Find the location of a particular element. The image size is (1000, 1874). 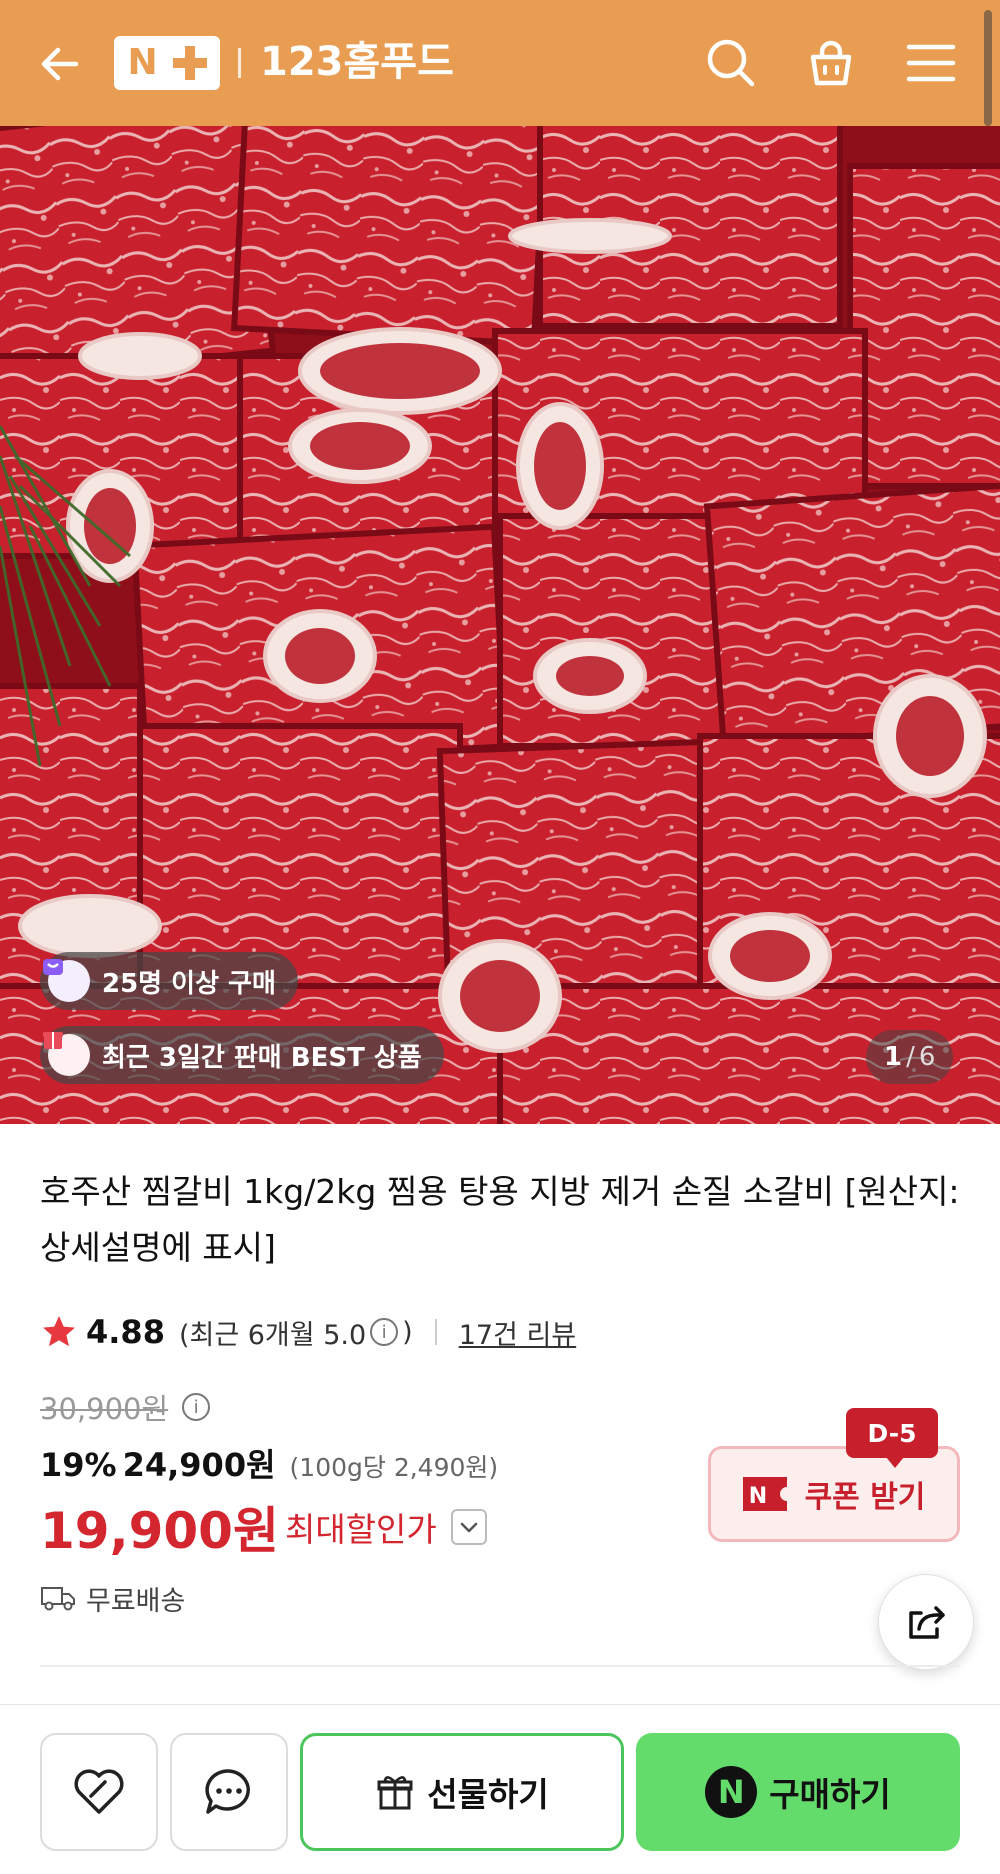

max-discount-row: 19,900원 최대할인가 is located at coordinates (263, 1527).